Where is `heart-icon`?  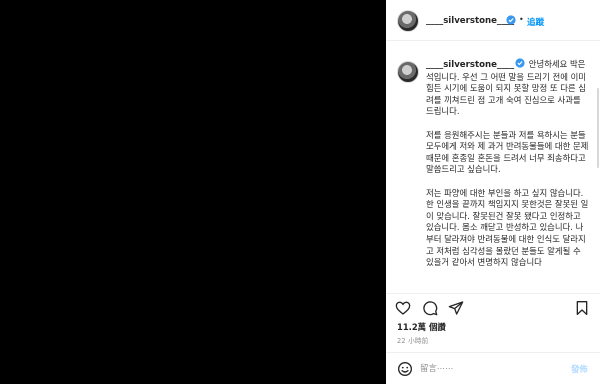
heart-icon is located at coordinates (403, 308).